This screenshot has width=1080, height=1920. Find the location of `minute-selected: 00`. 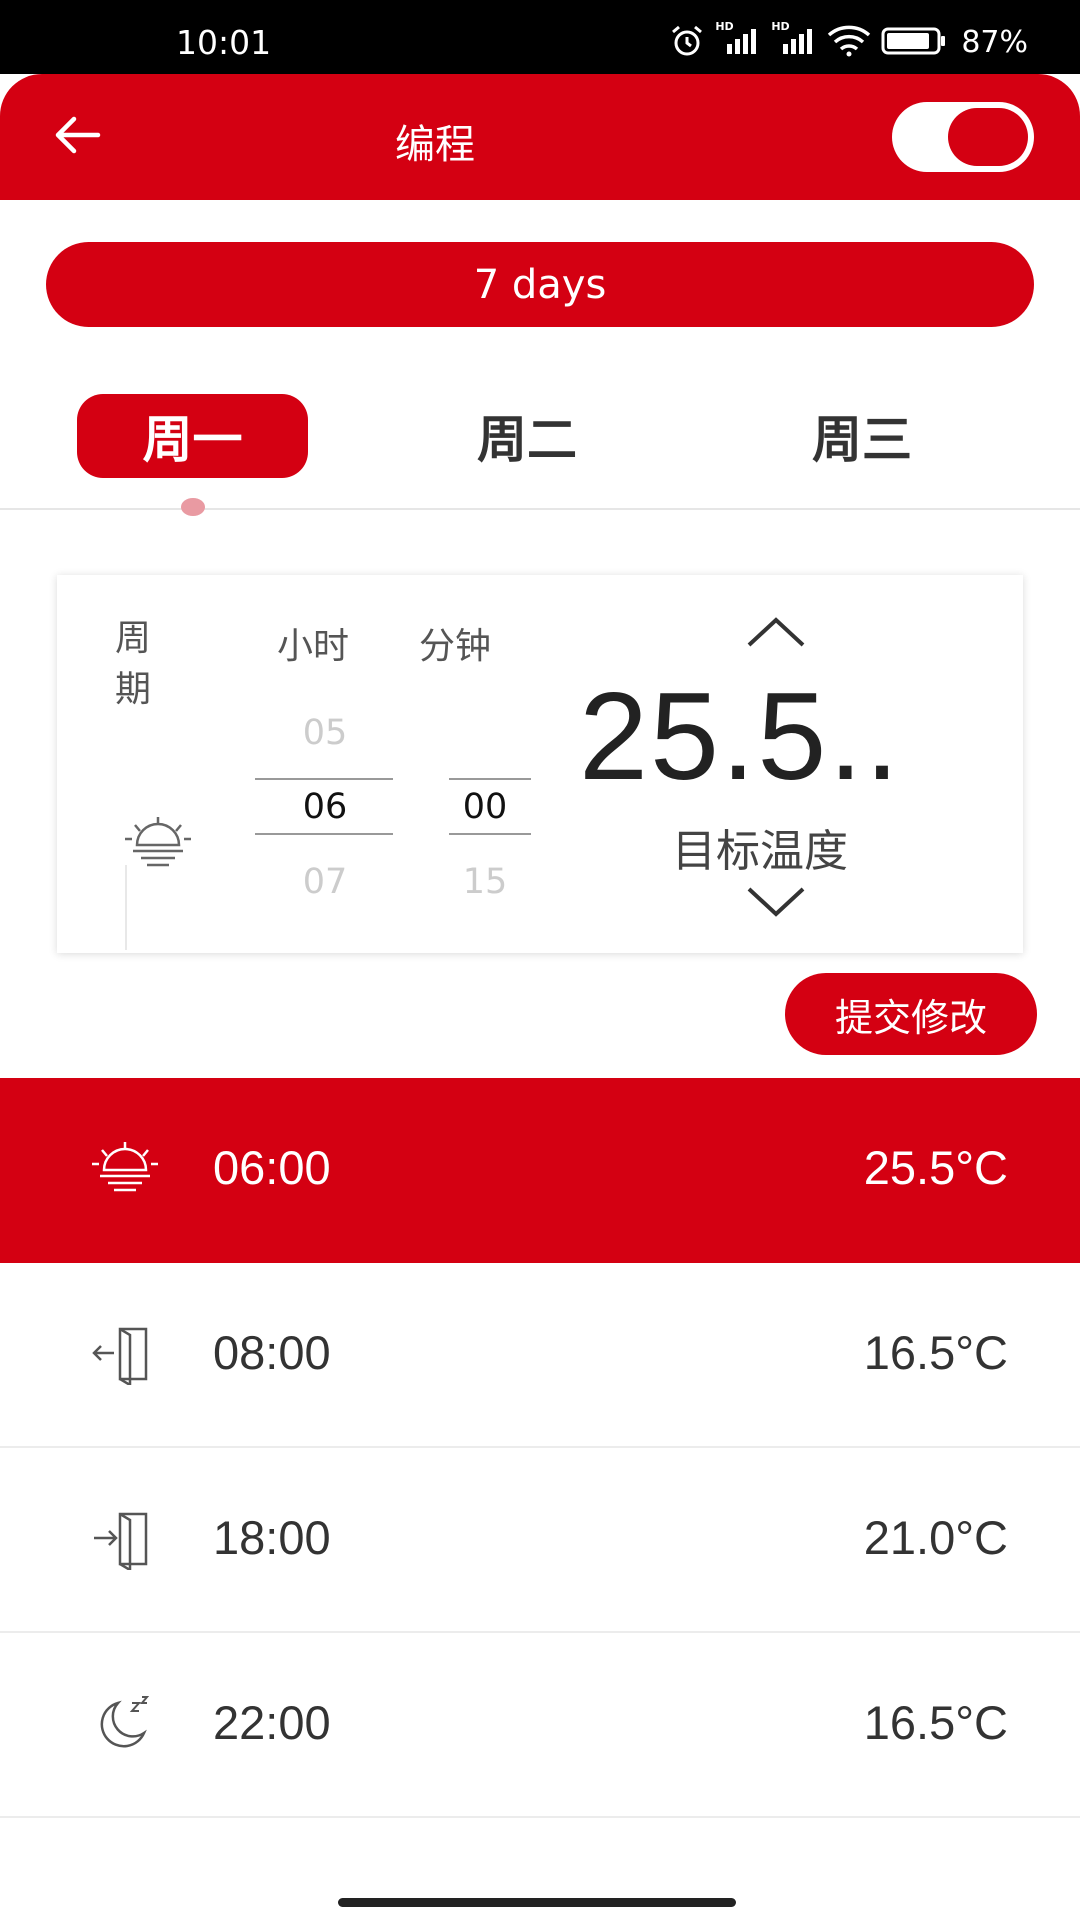

minute-selected: 00 is located at coordinates (485, 807).